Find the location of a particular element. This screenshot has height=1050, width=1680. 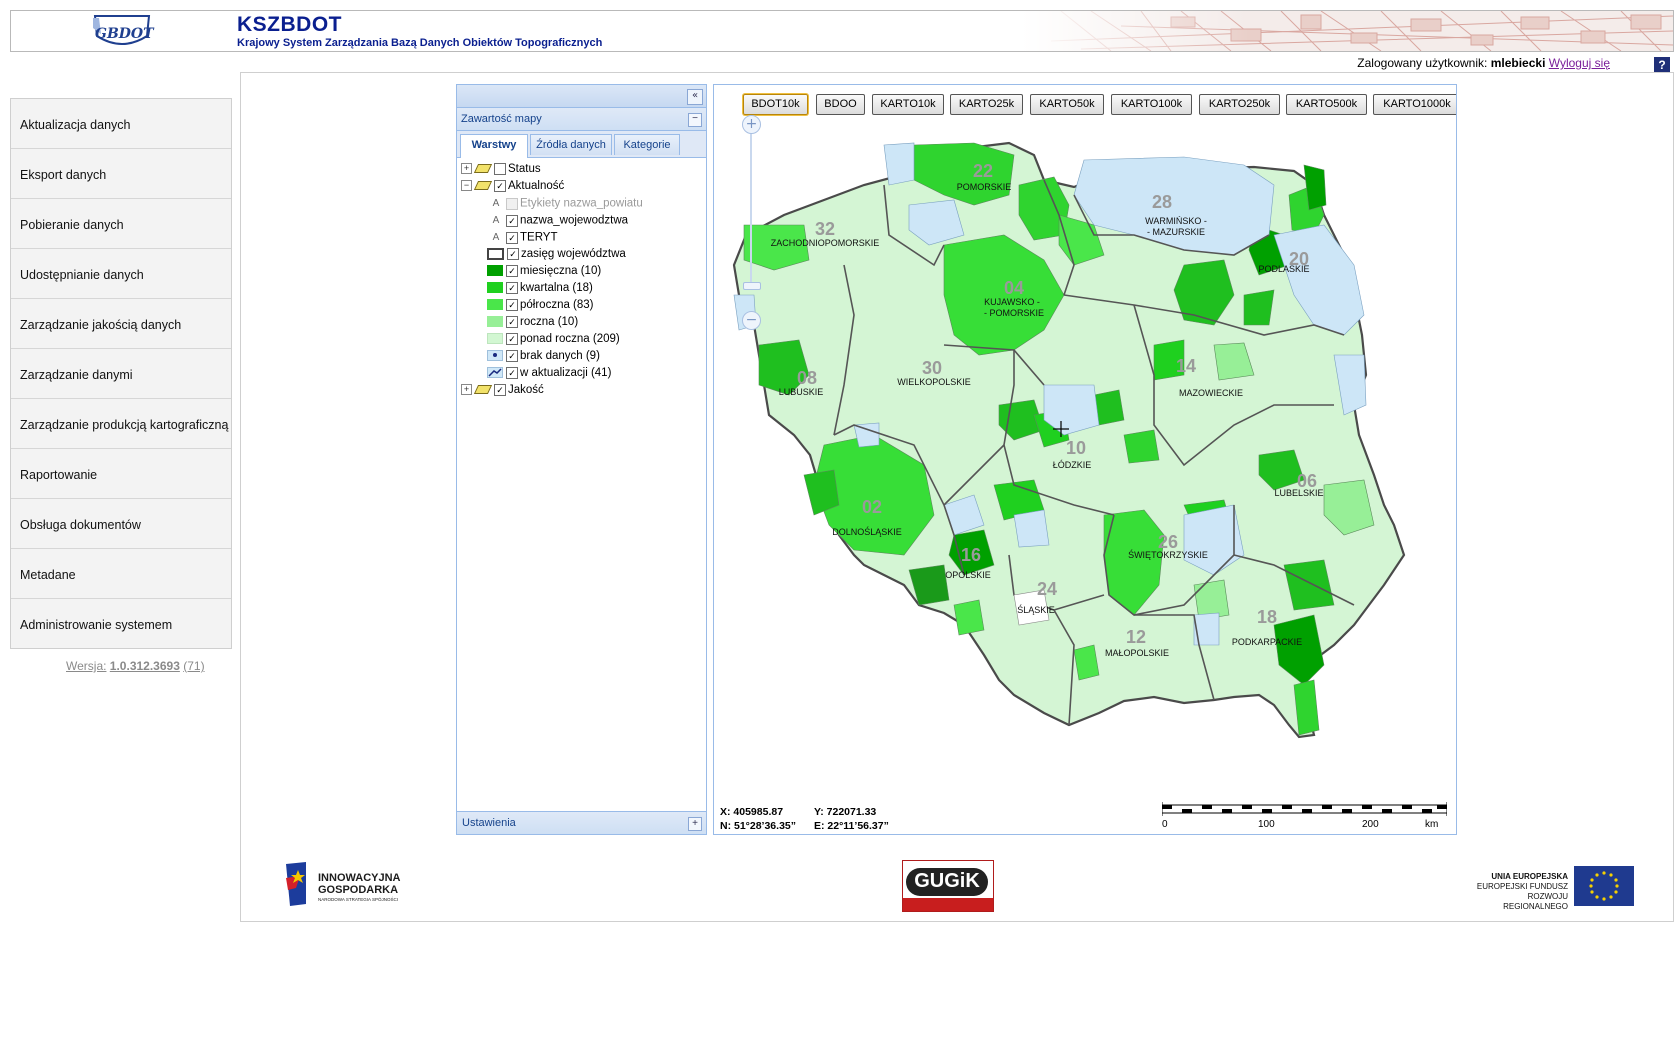

text-layer-icon: A is located at coordinates (496, 237).